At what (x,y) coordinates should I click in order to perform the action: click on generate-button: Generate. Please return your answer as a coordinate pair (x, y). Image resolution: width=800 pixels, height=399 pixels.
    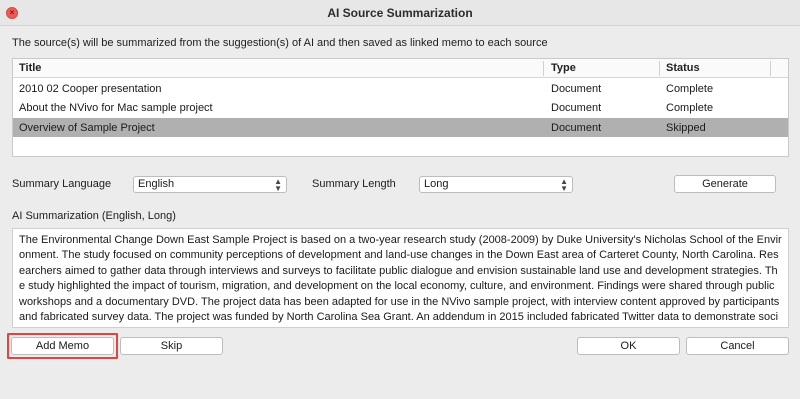
    Looking at the image, I should click on (725, 184).